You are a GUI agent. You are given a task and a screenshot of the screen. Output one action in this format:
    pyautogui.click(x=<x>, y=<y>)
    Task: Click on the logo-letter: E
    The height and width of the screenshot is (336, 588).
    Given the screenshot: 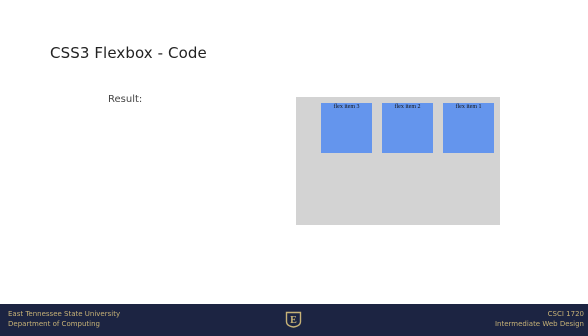 What is the action you would take?
    pyautogui.click(x=293, y=320)
    